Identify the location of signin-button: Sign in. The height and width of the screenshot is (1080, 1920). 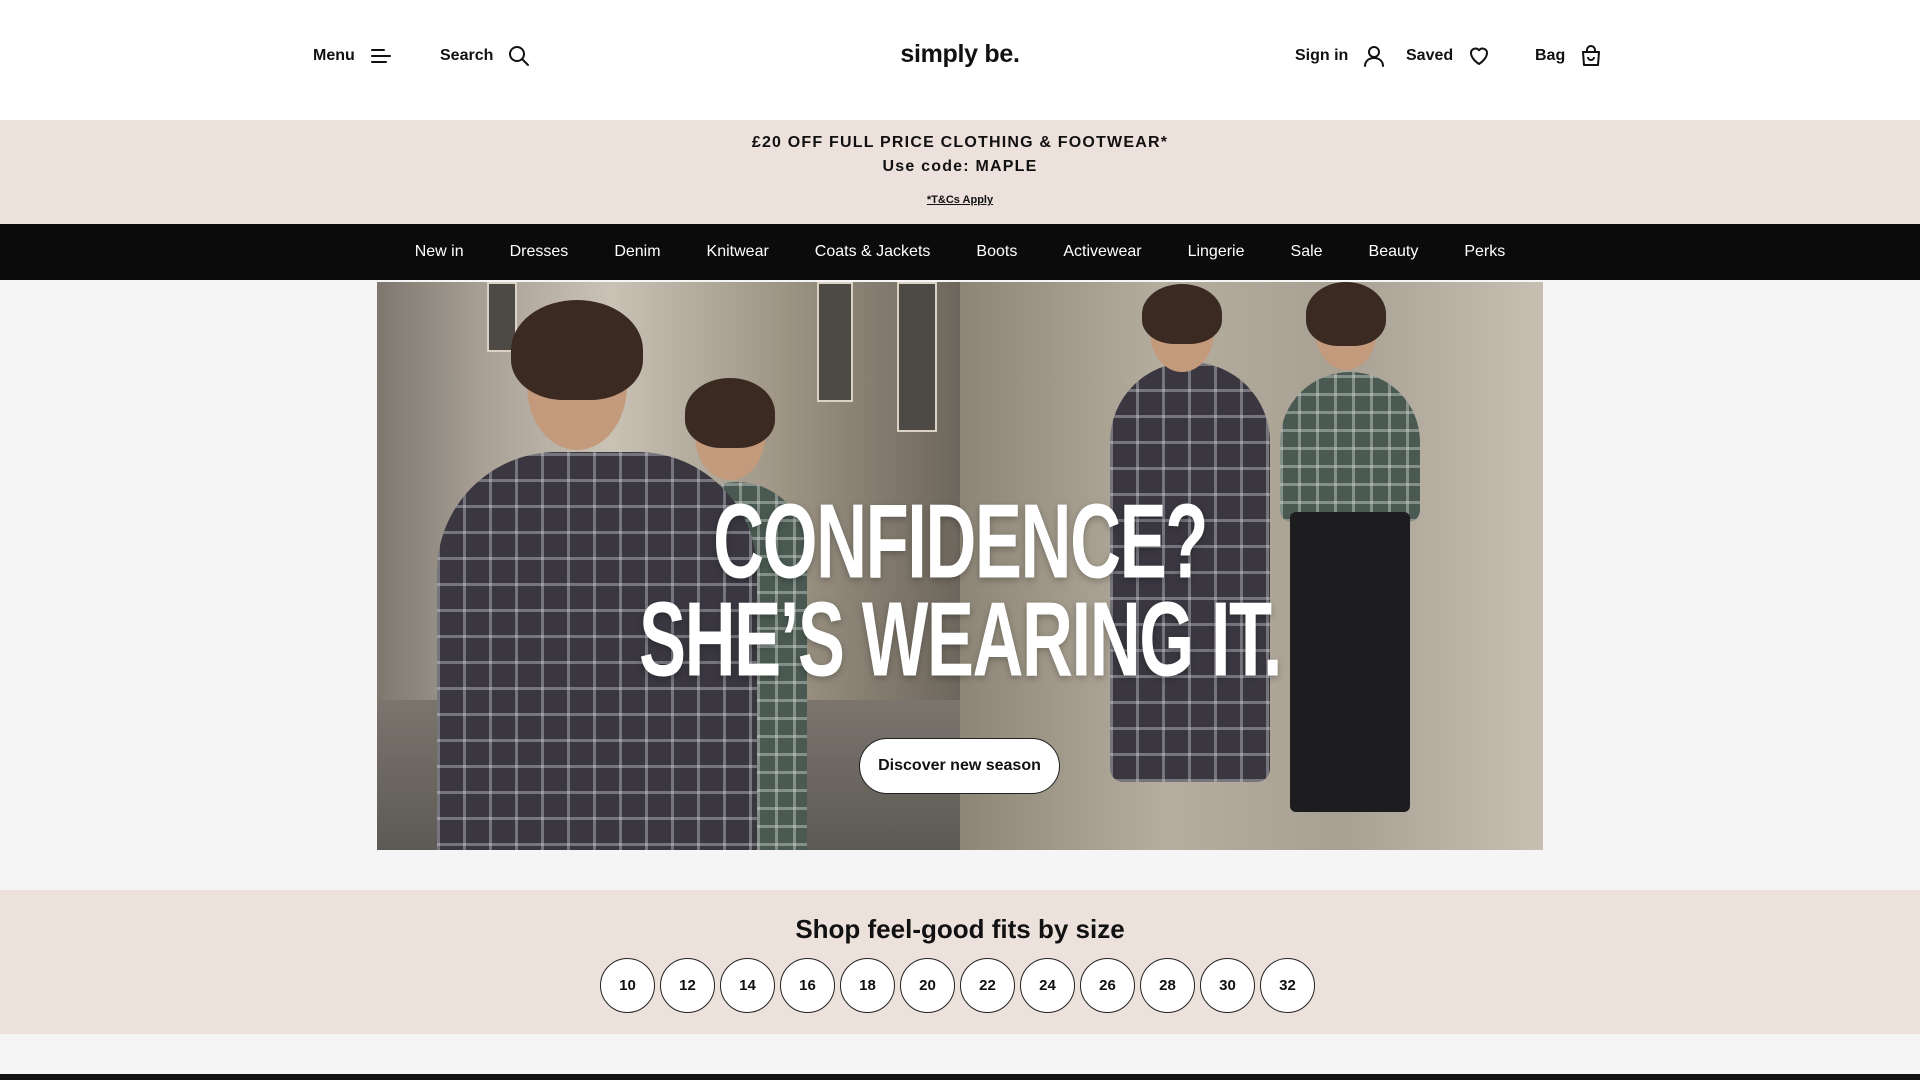
(1340, 56).